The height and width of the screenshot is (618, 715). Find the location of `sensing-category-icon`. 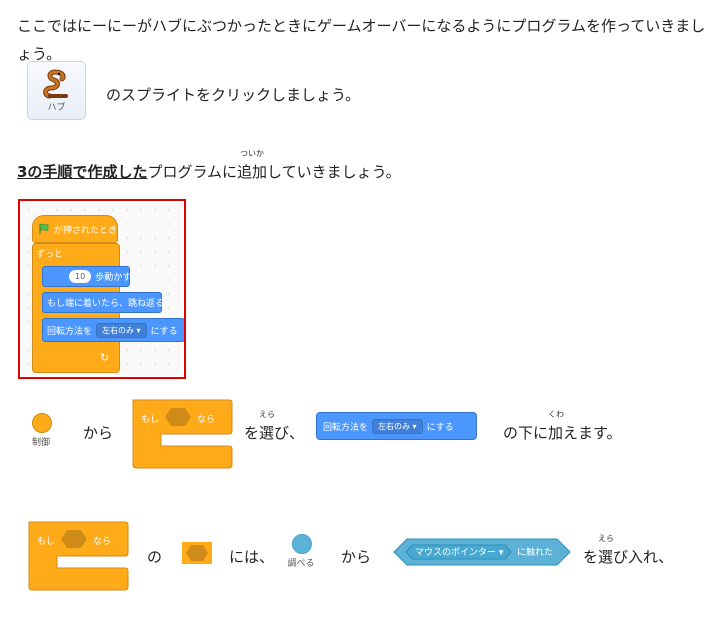

sensing-category-icon is located at coordinates (302, 544).